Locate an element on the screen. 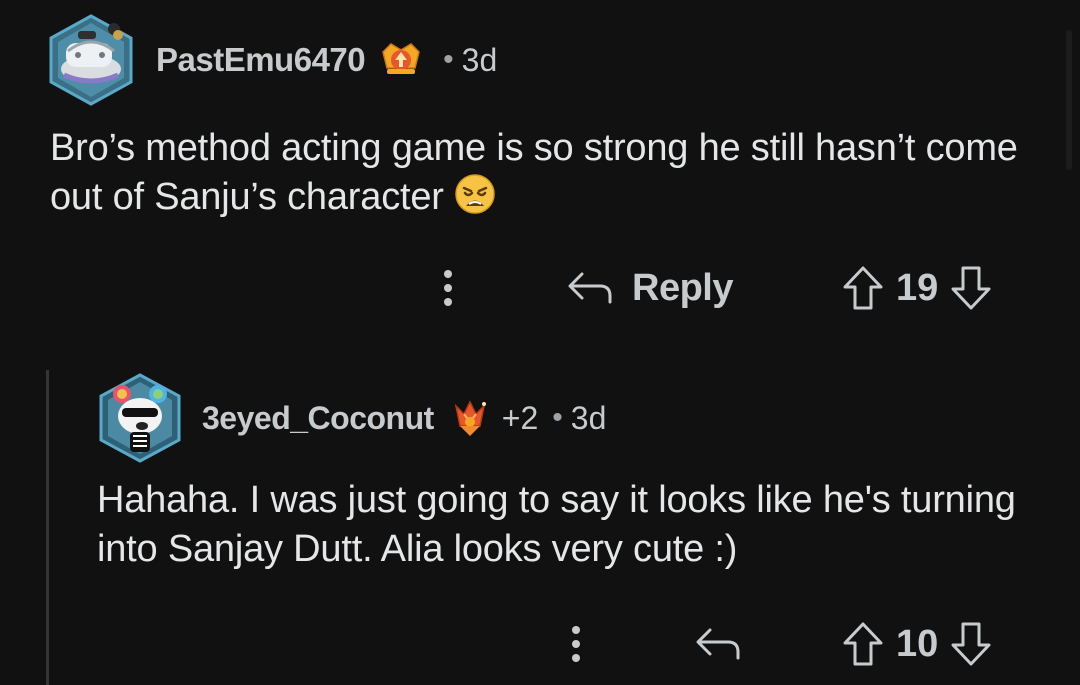 The image size is (1080, 685). vote-score: 10 is located at coordinates (917, 643).